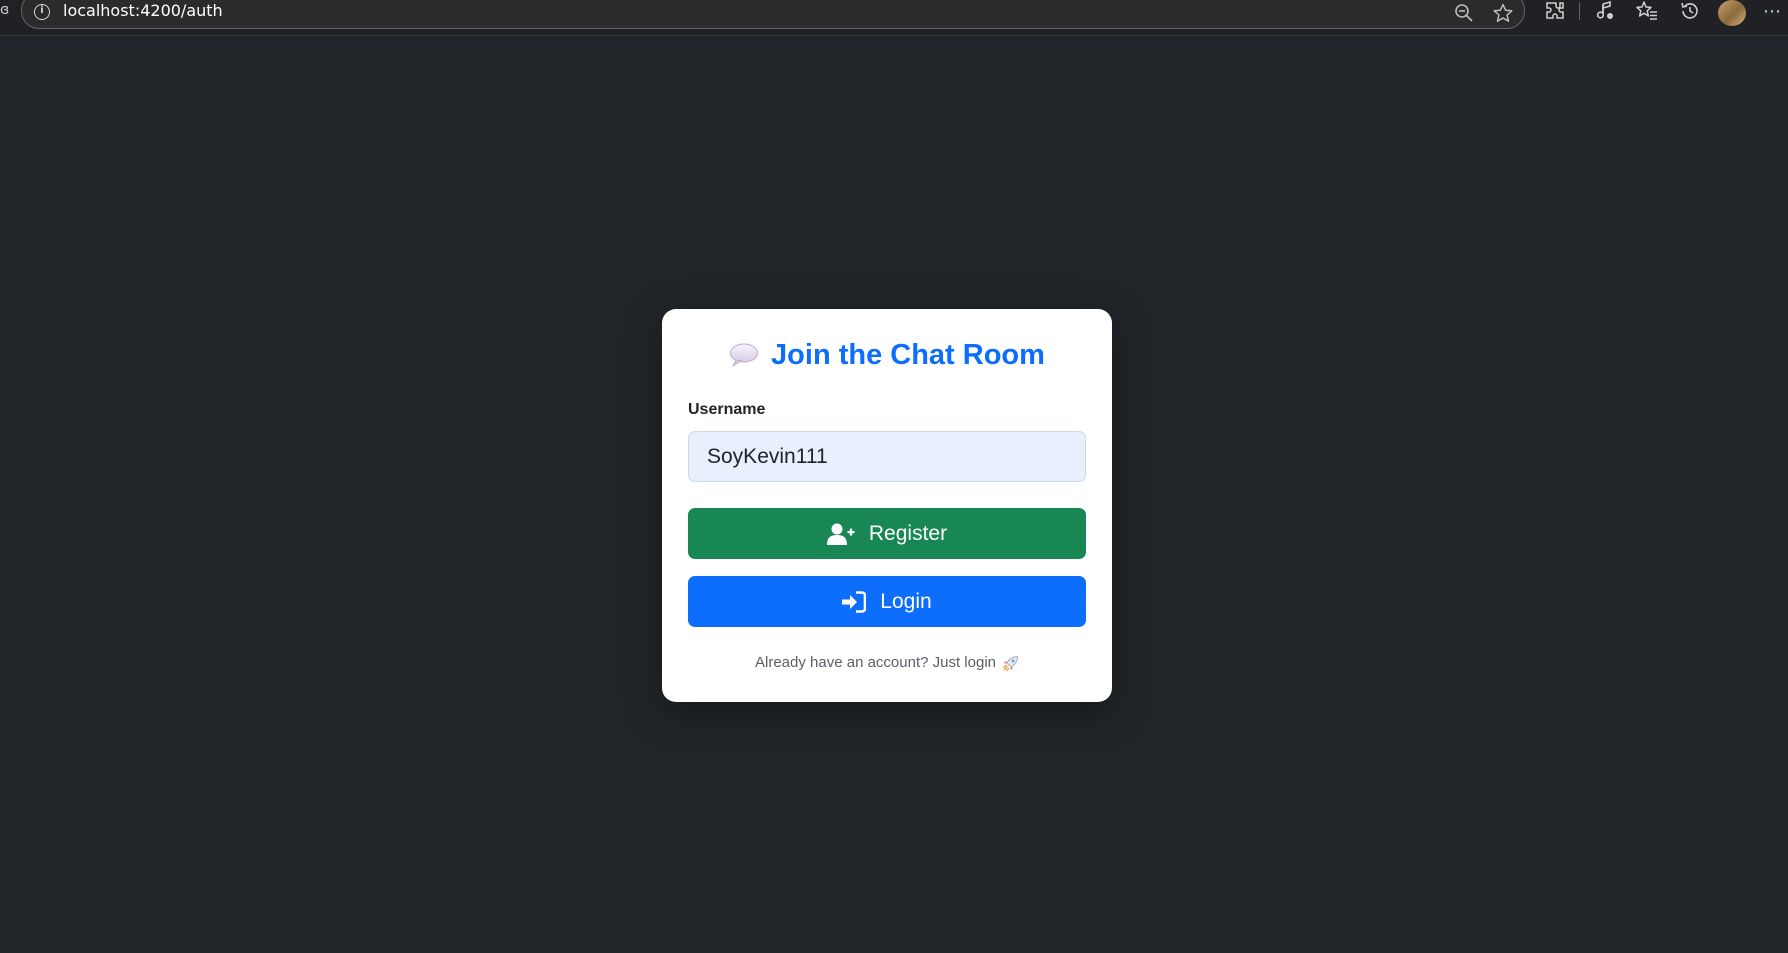  Describe the element at coordinates (143, 11) in the screenshot. I see `url-text: localhost:4200/auth` at that location.